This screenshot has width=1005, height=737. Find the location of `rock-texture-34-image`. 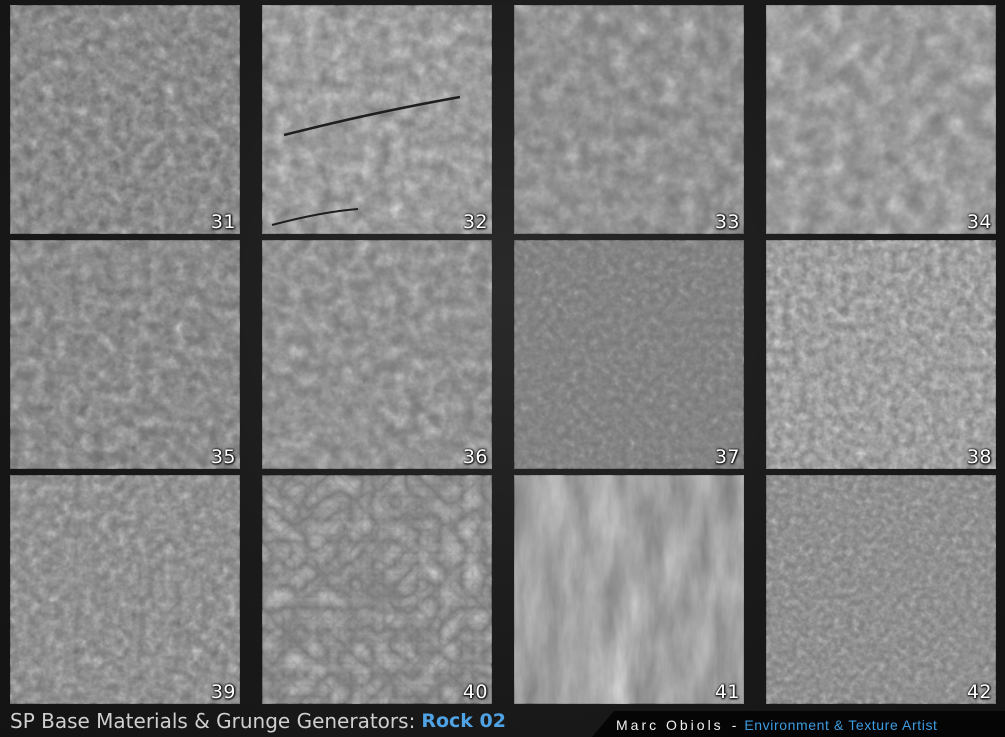

rock-texture-34-image is located at coordinates (881, 119).